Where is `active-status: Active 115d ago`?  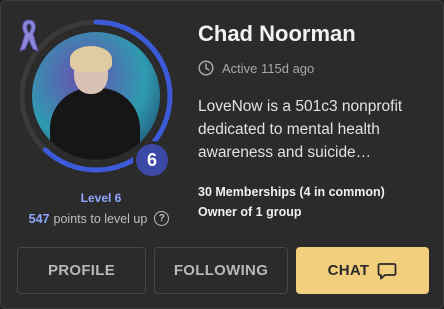
active-status: Active 115d ago is located at coordinates (256, 68).